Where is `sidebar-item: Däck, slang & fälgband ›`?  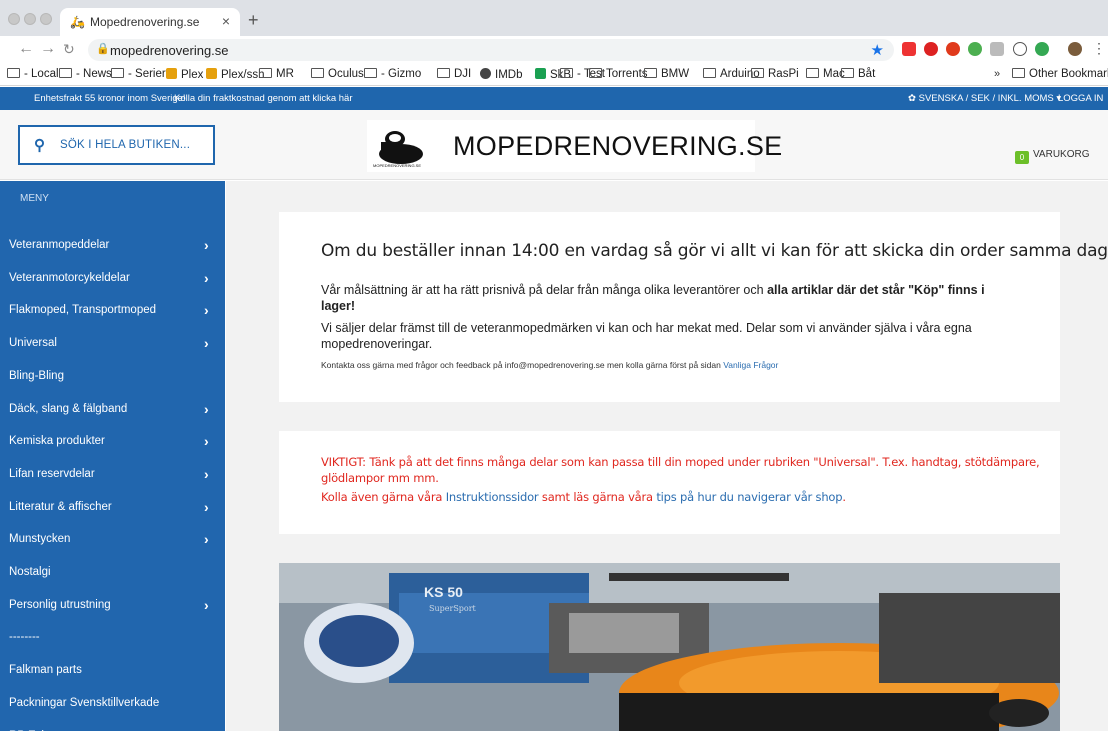
sidebar-item: Däck, slang & fälgband › is located at coordinates (112, 410).